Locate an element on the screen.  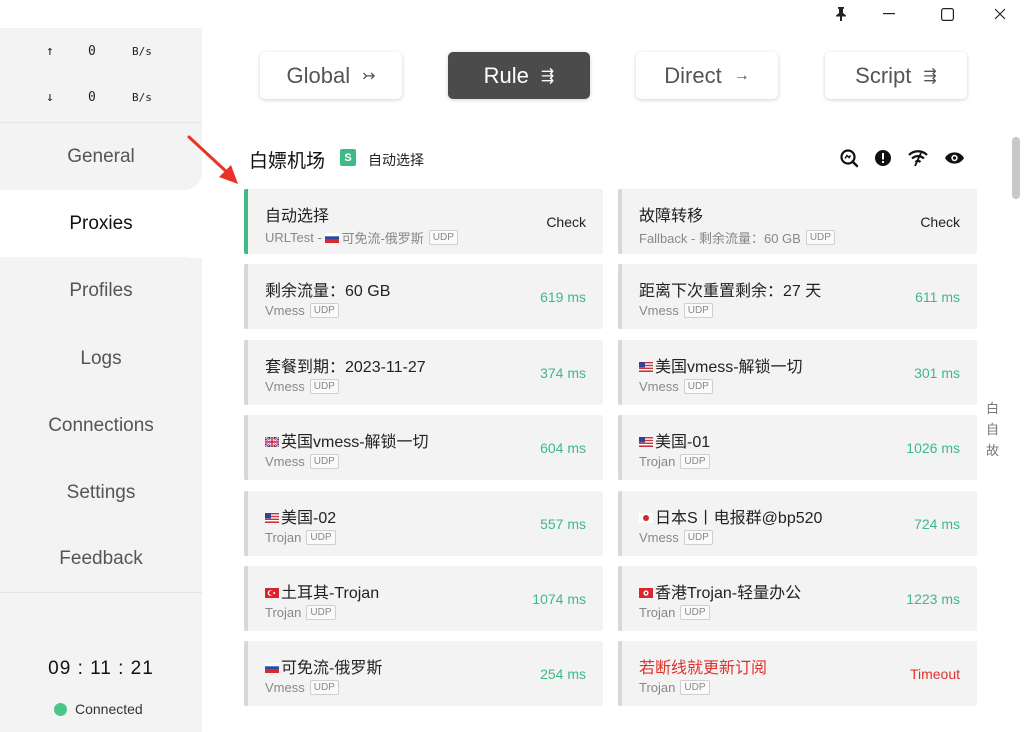
latency-test-icon is located at coordinates (849, 158).